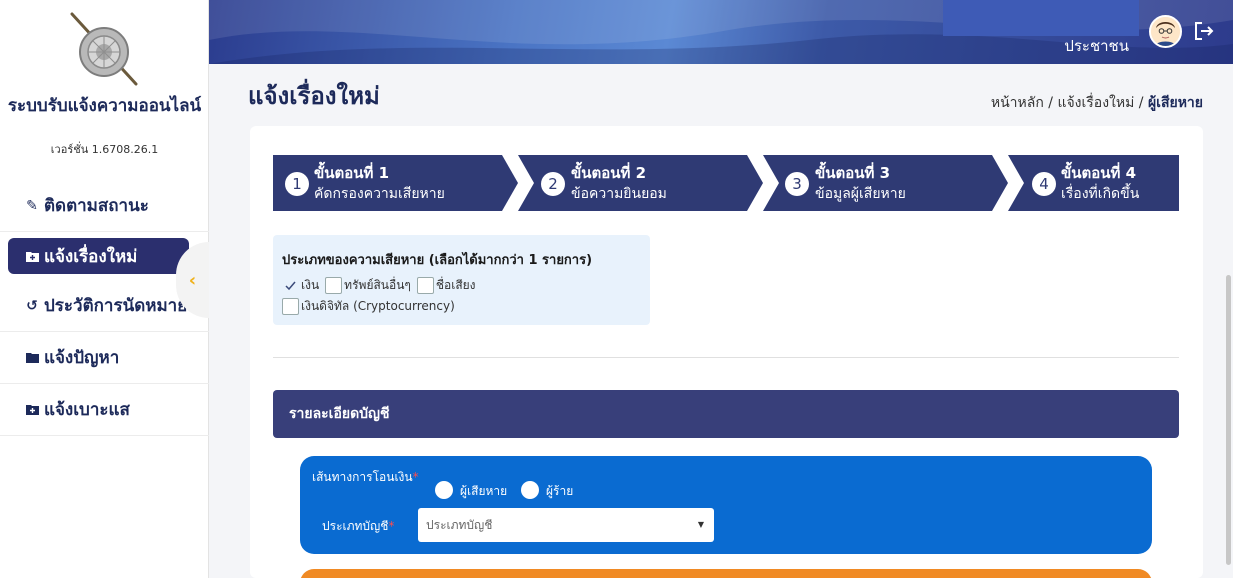 This screenshot has width=1233, height=578. I want to click on edit-icon: ✎, so click(32, 205).